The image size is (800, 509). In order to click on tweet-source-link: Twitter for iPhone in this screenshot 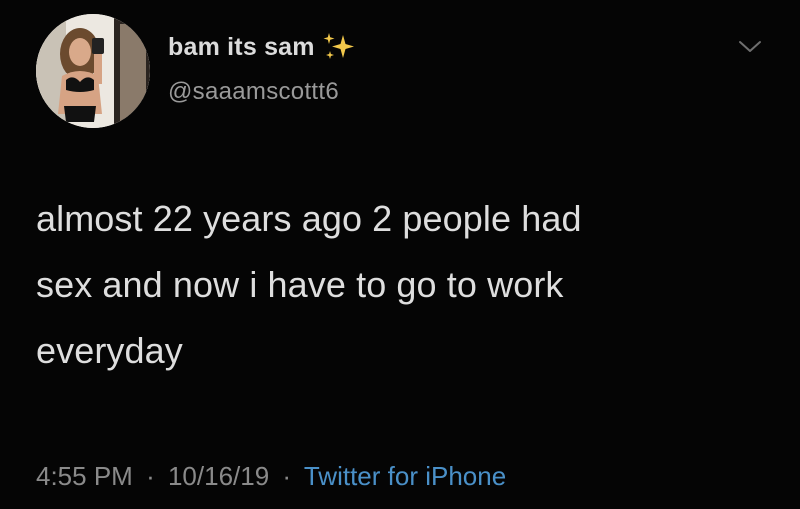, I will do `click(405, 476)`.